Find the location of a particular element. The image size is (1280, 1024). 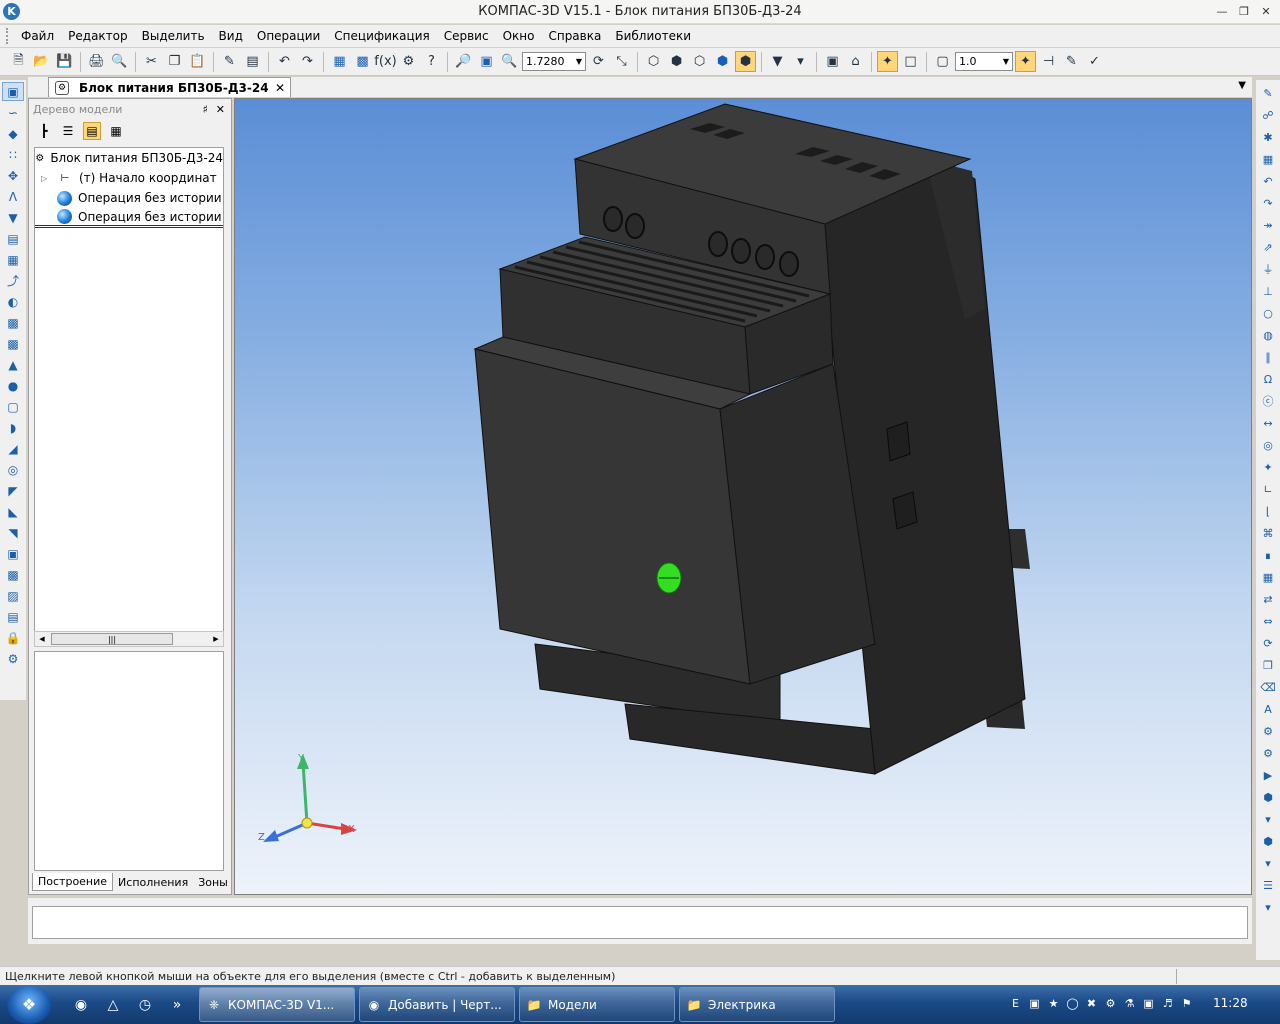

measure-icon: ⚙ is located at coordinates (408, 61).